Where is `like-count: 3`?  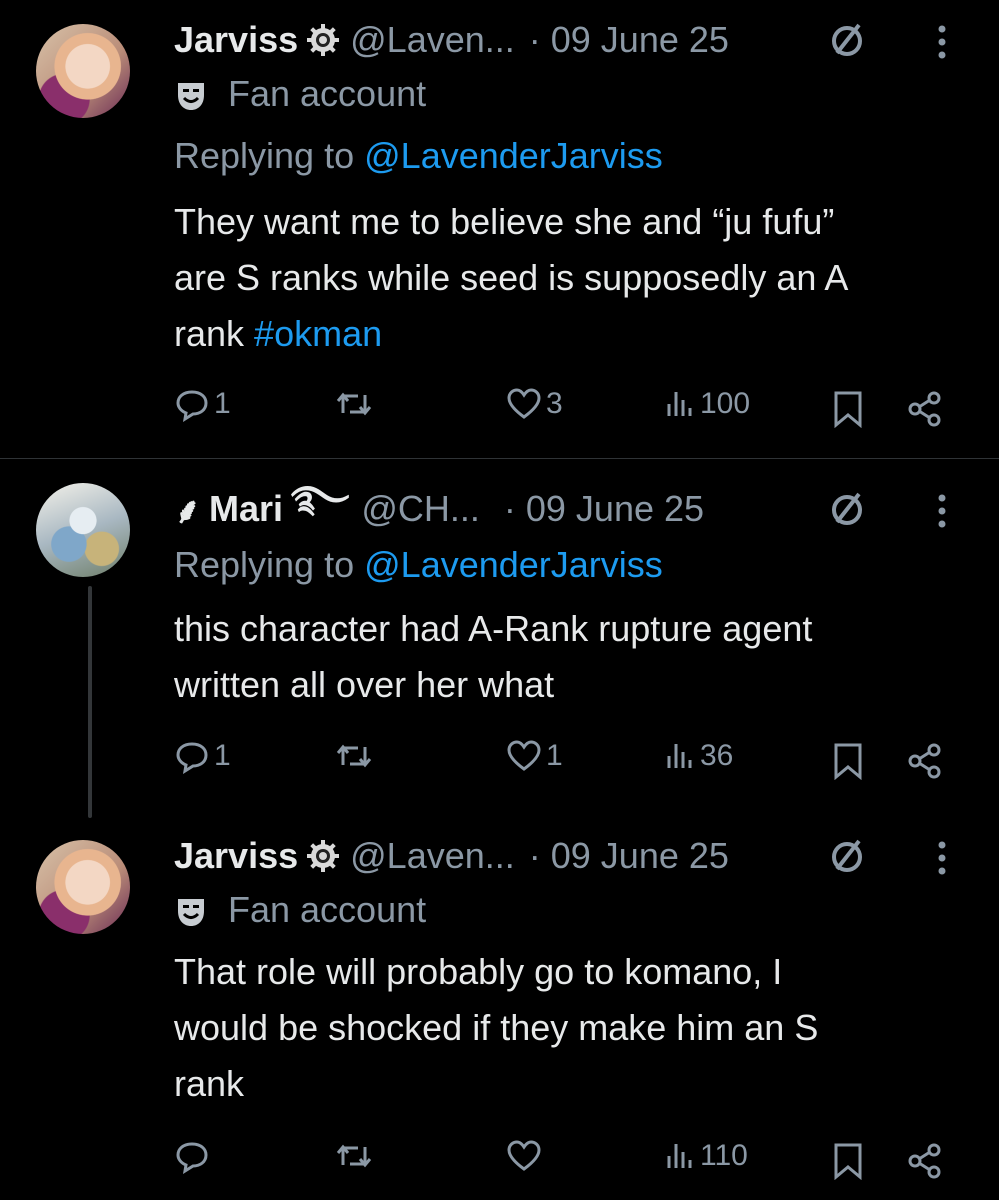
like-count: 3 is located at coordinates (554, 403).